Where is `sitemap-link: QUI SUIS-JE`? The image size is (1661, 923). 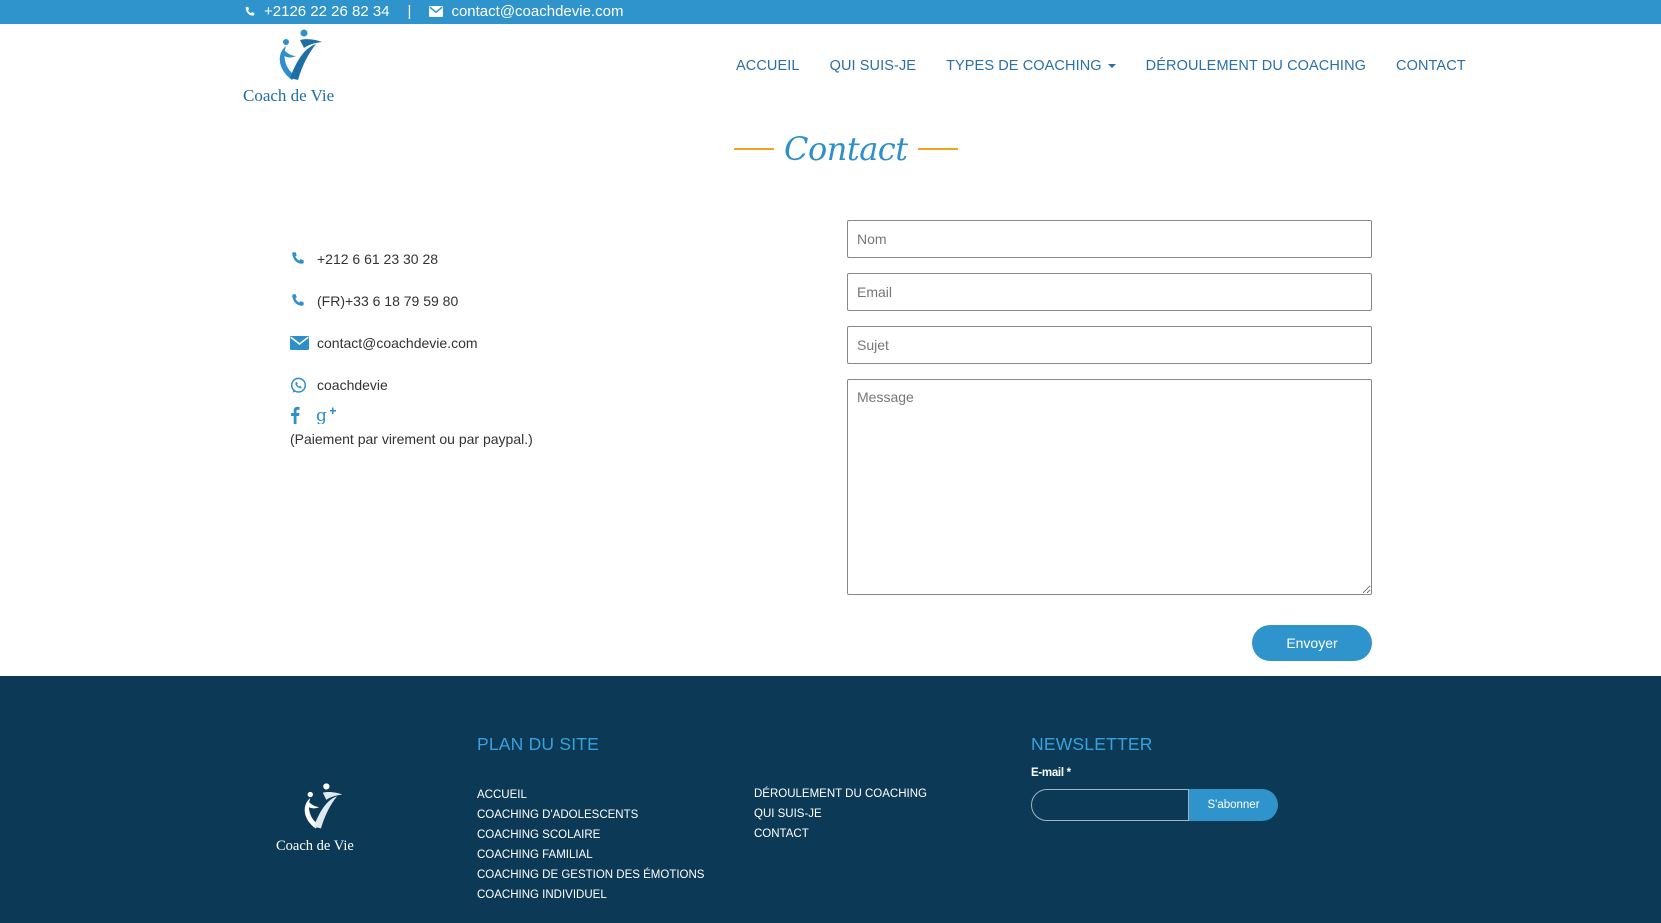 sitemap-link: QUI SUIS-JE is located at coordinates (840, 814).